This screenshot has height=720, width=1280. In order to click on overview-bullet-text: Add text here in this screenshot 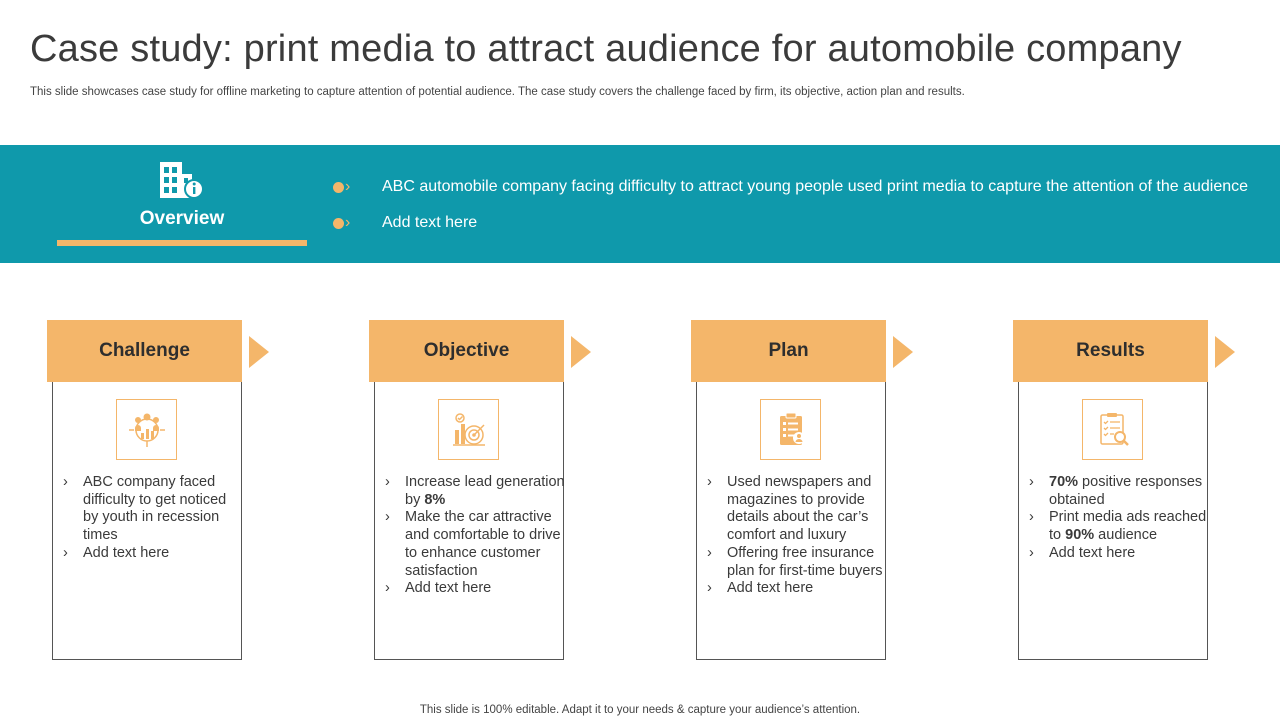, I will do `click(430, 222)`.